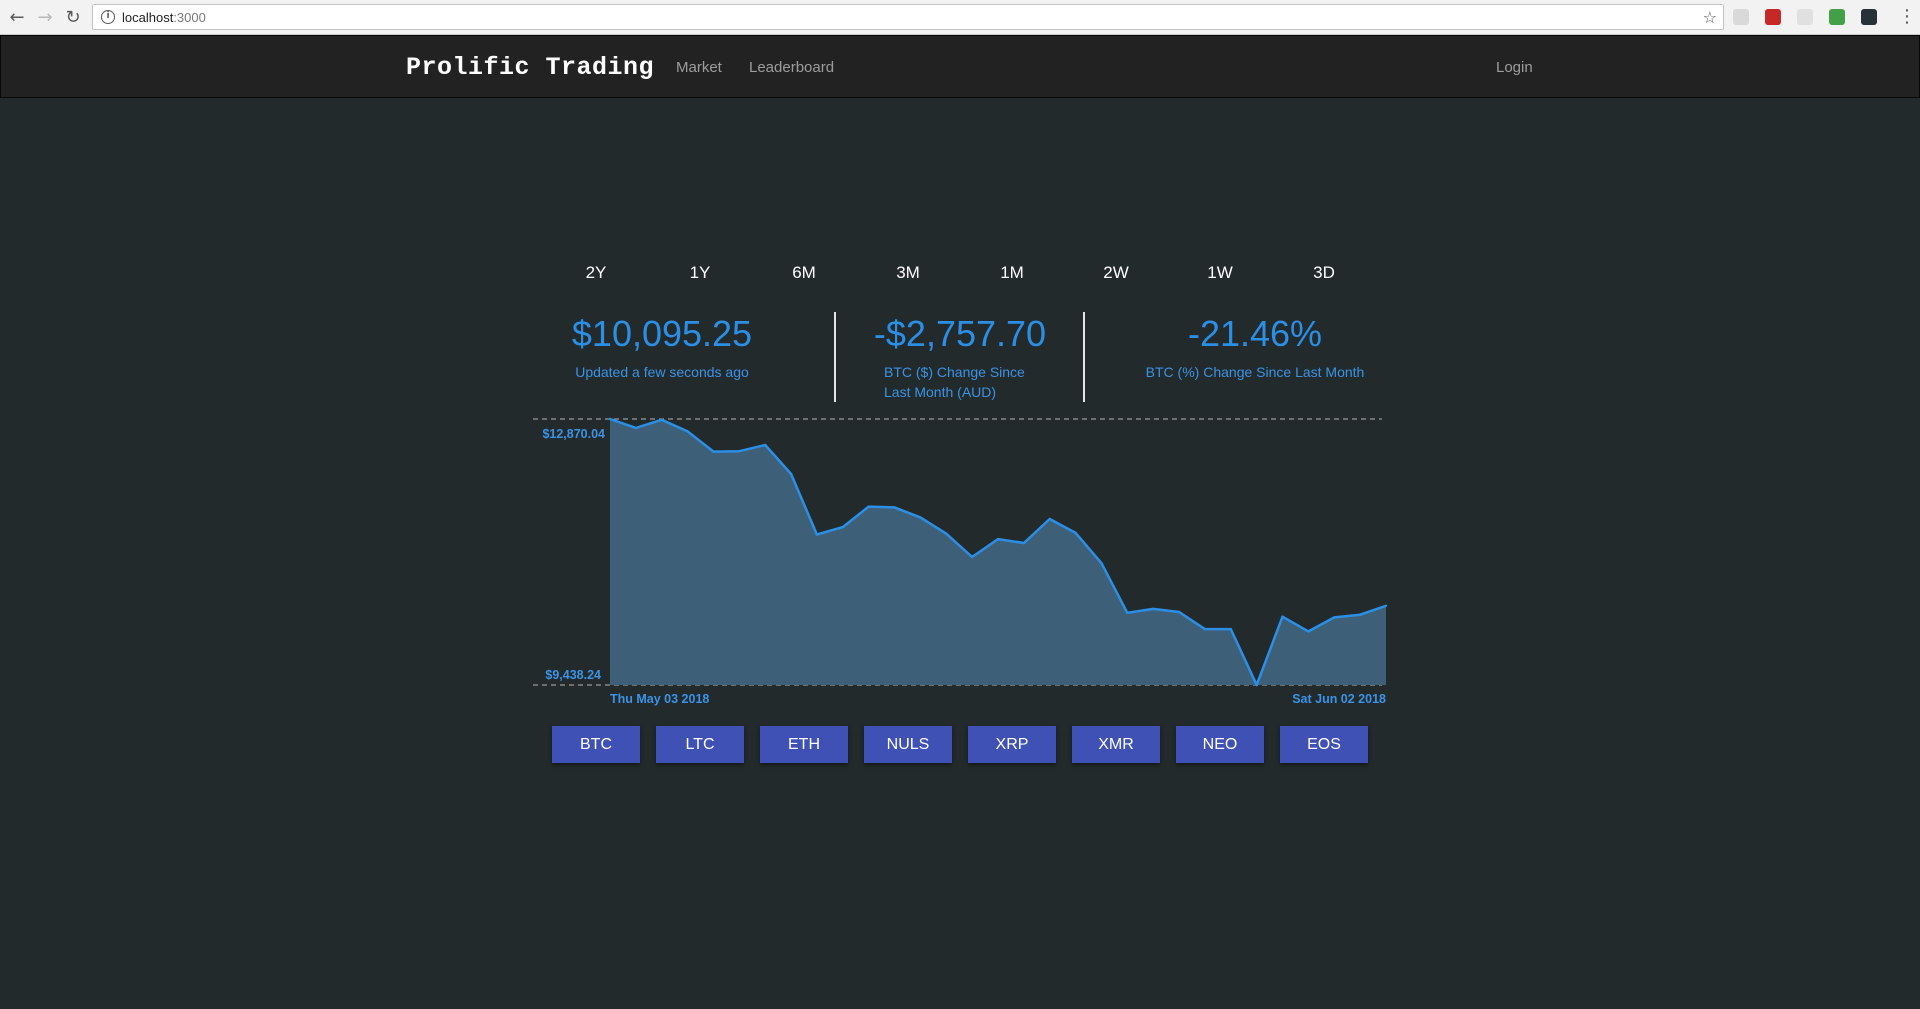 This screenshot has height=1009, width=1920. I want to click on change-percent: -21.46%, so click(1255, 333).